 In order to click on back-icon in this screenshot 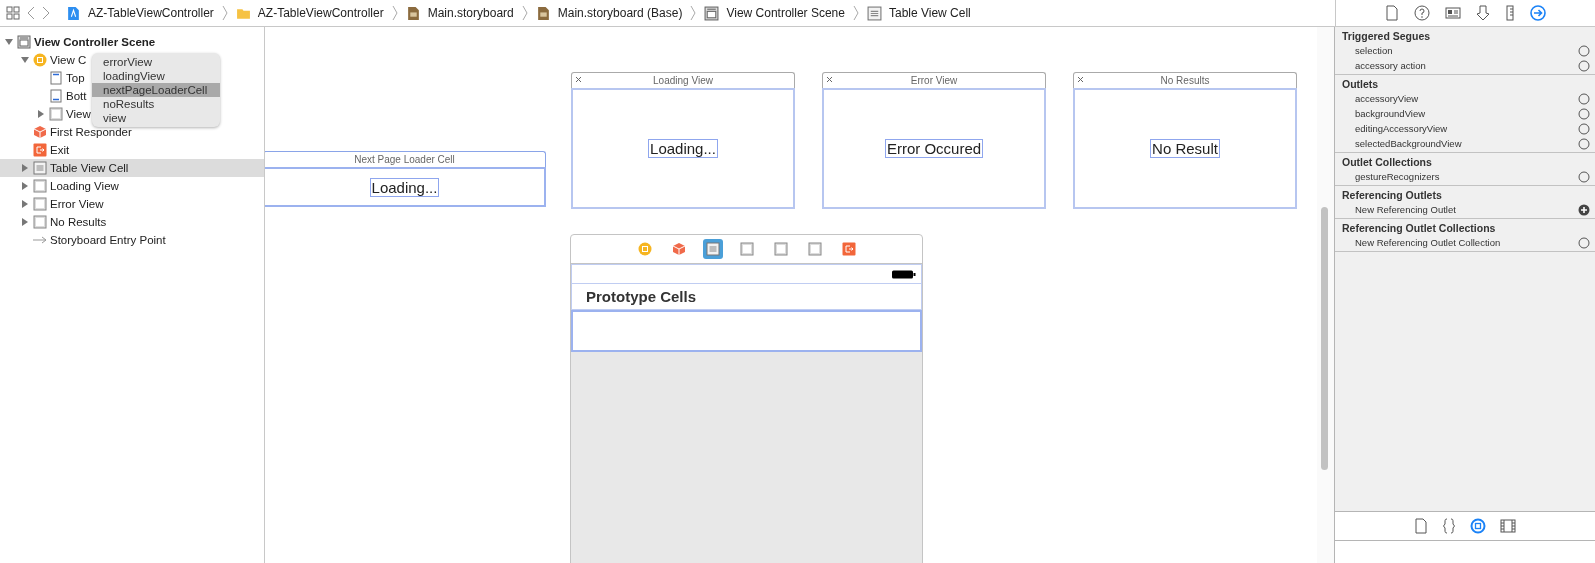, I will do `click(31, 13)`.